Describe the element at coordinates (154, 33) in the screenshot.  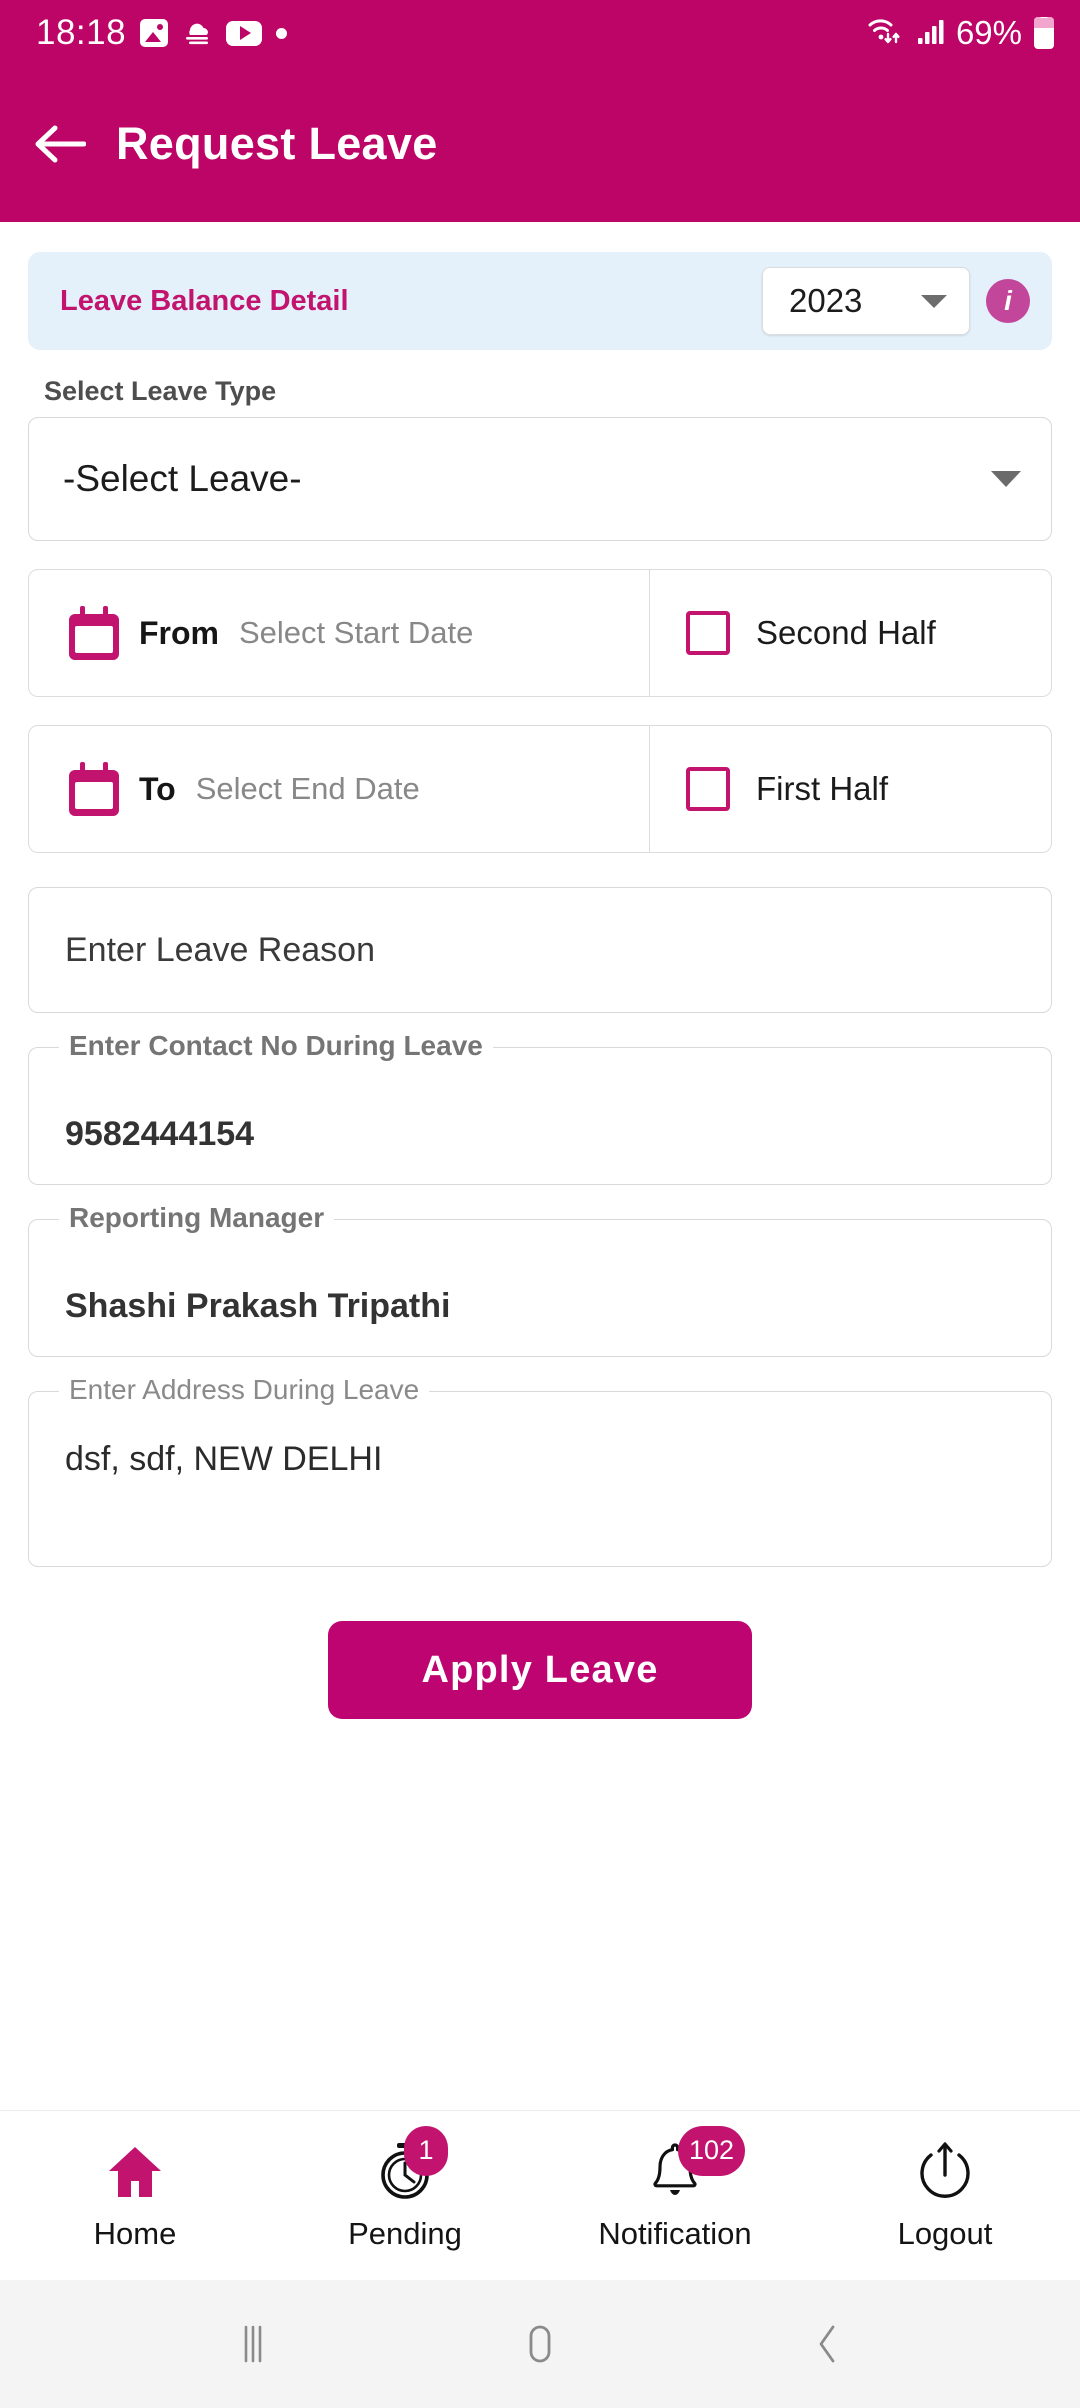
I see `gallery-icon` at that location.